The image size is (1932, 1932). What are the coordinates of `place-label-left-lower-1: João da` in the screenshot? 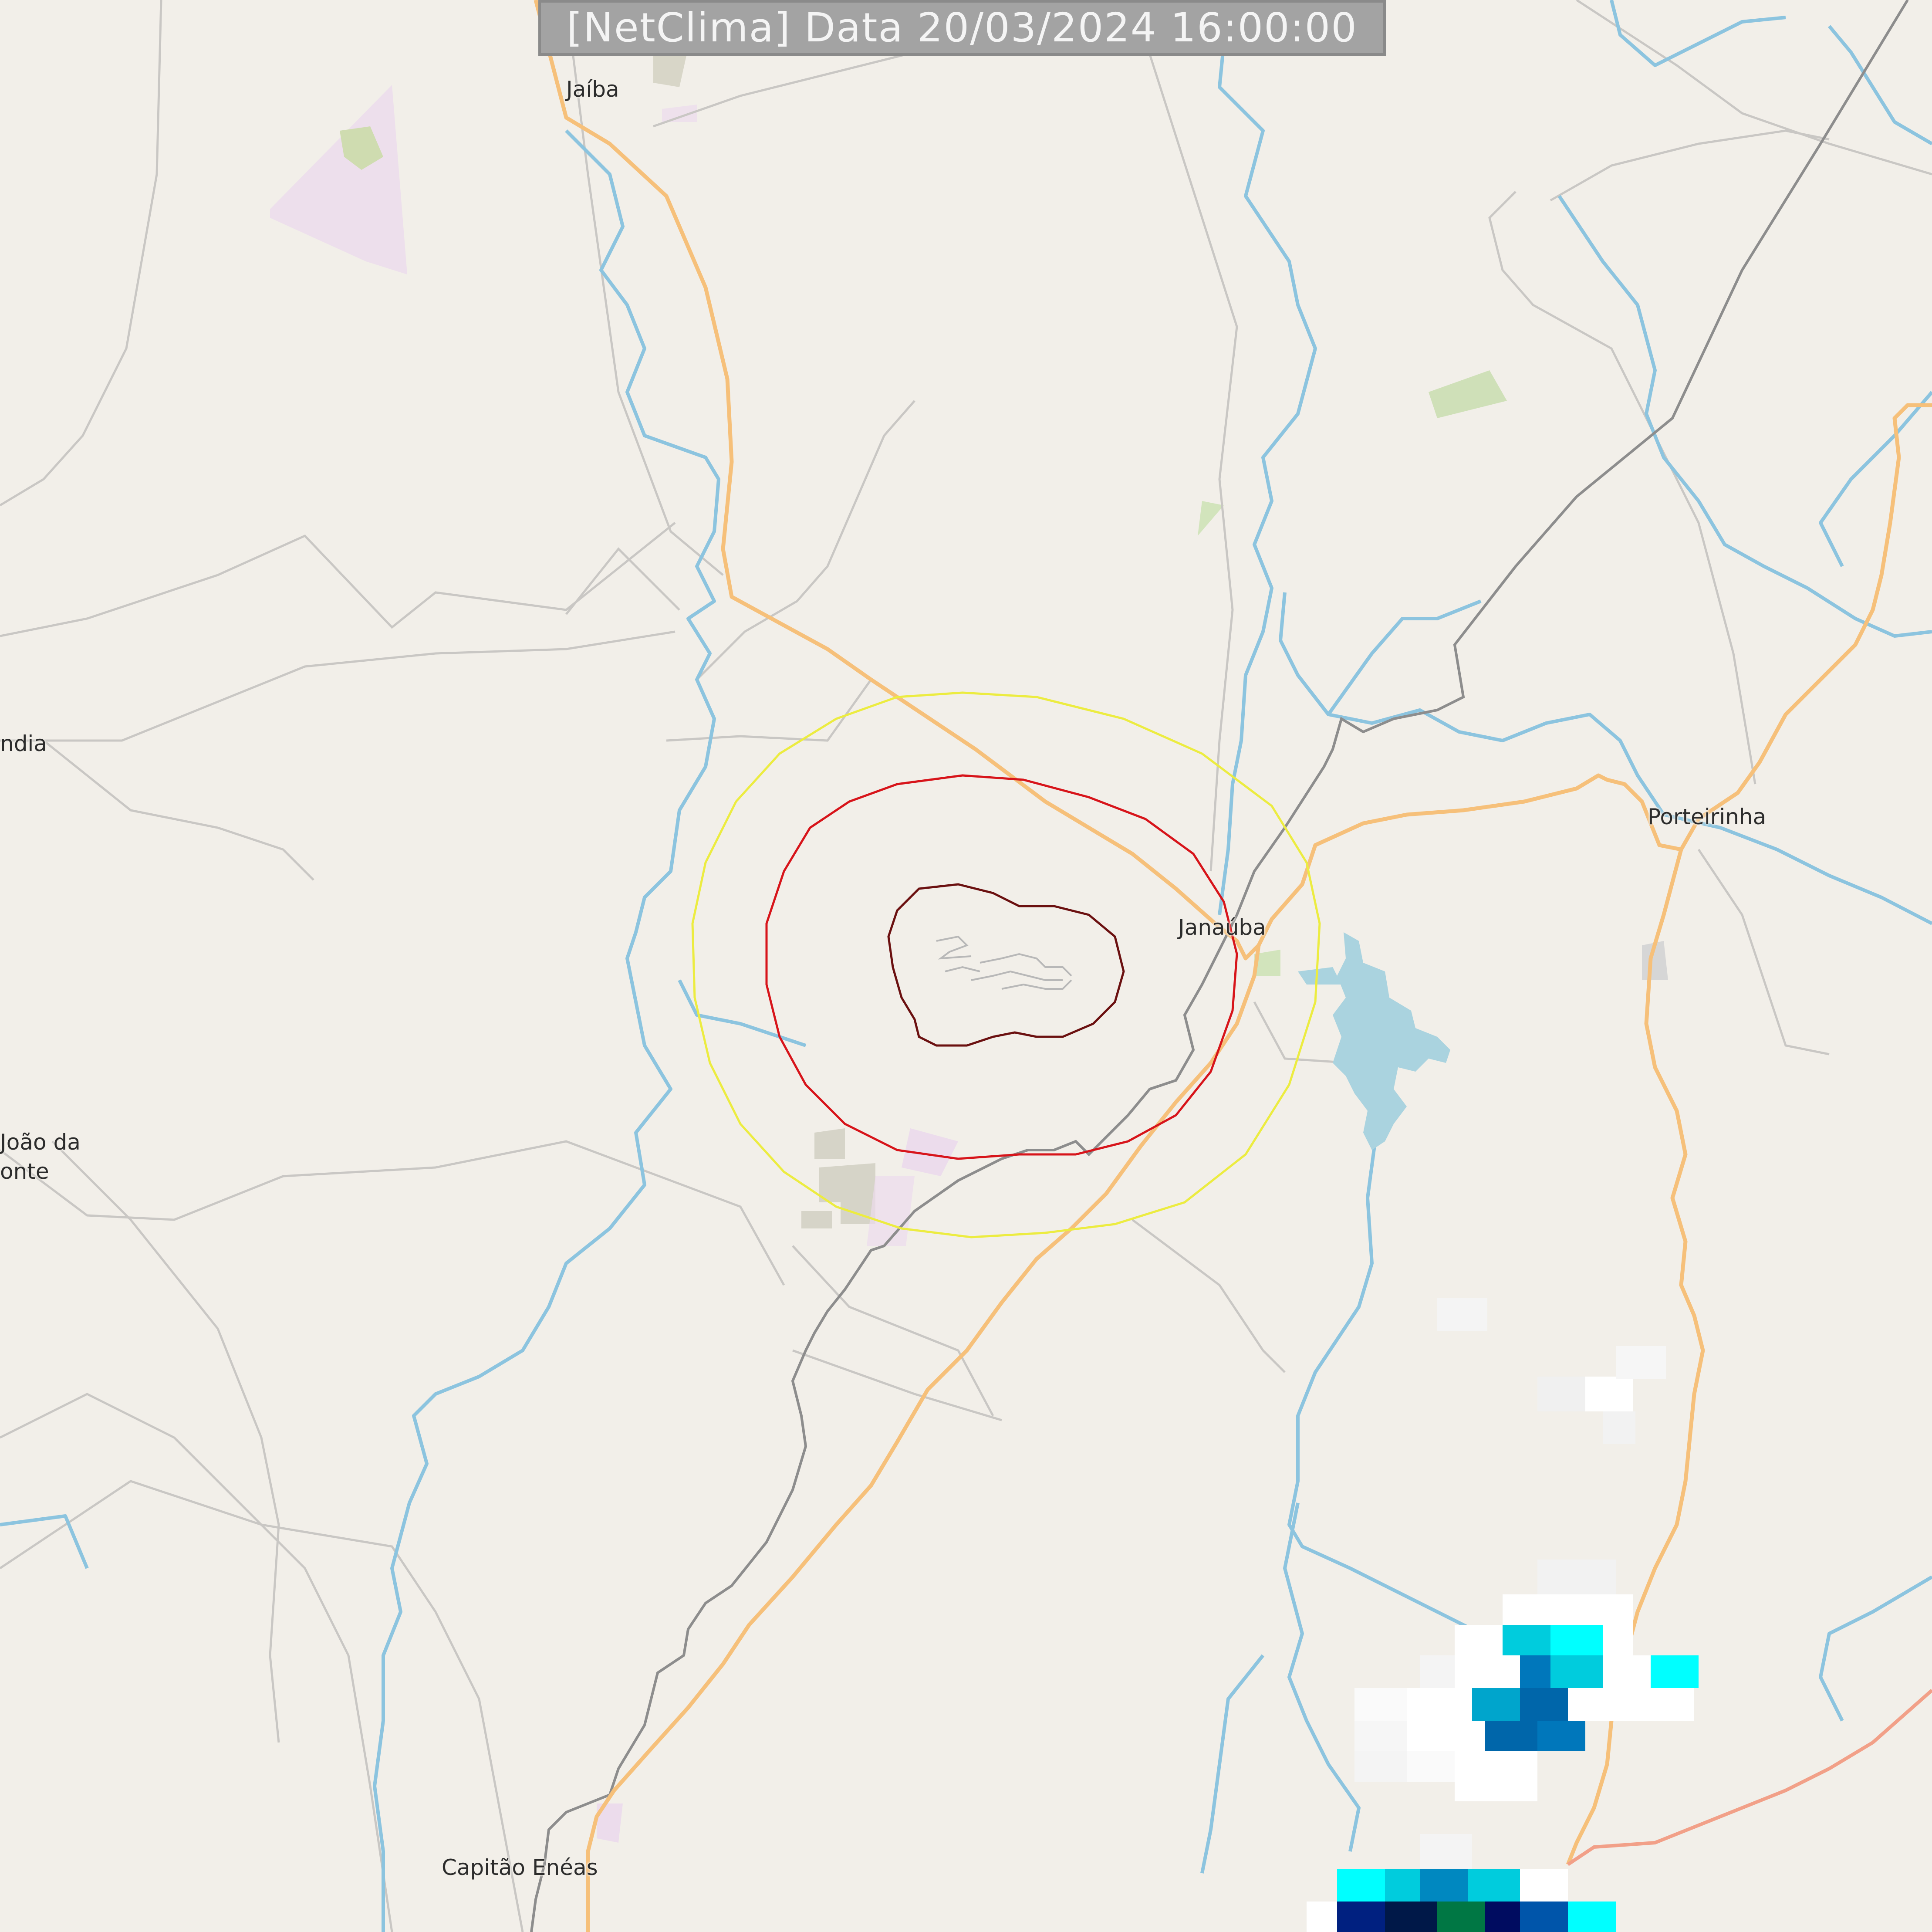 It's located at (40, 1142).